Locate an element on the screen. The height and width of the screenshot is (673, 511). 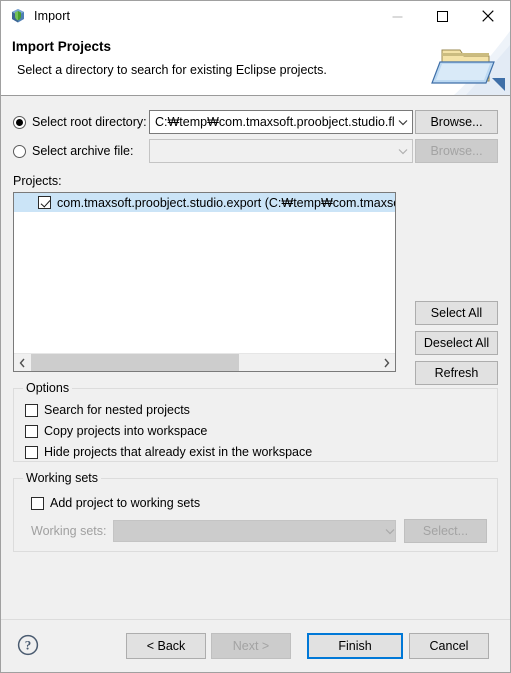
finish-button: Finish is located at coordinates (355, 646).